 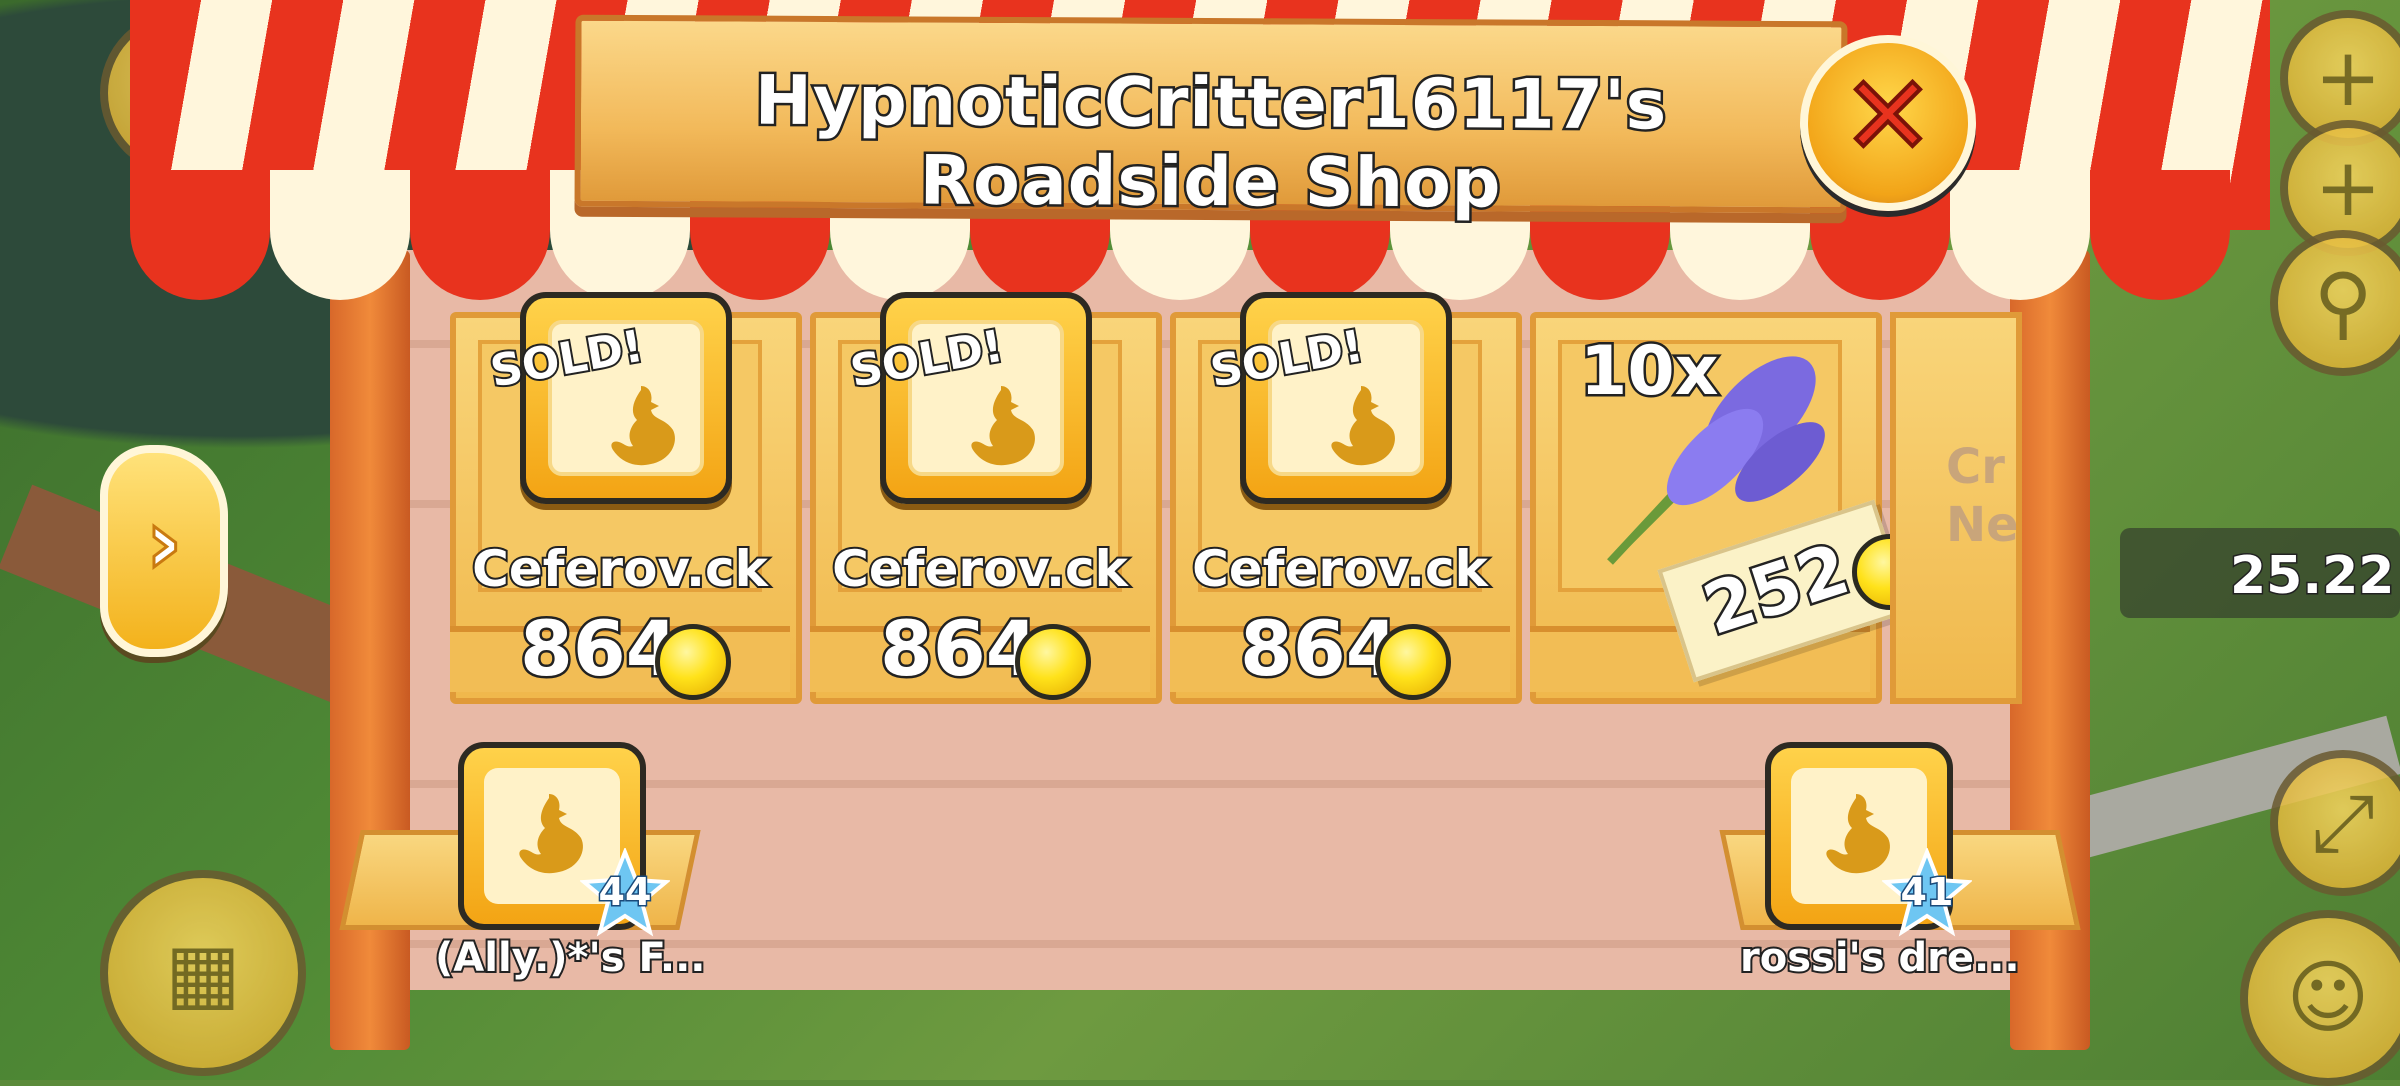 I want to click on neighbor-level: 41, so click(x=1927, y=892).